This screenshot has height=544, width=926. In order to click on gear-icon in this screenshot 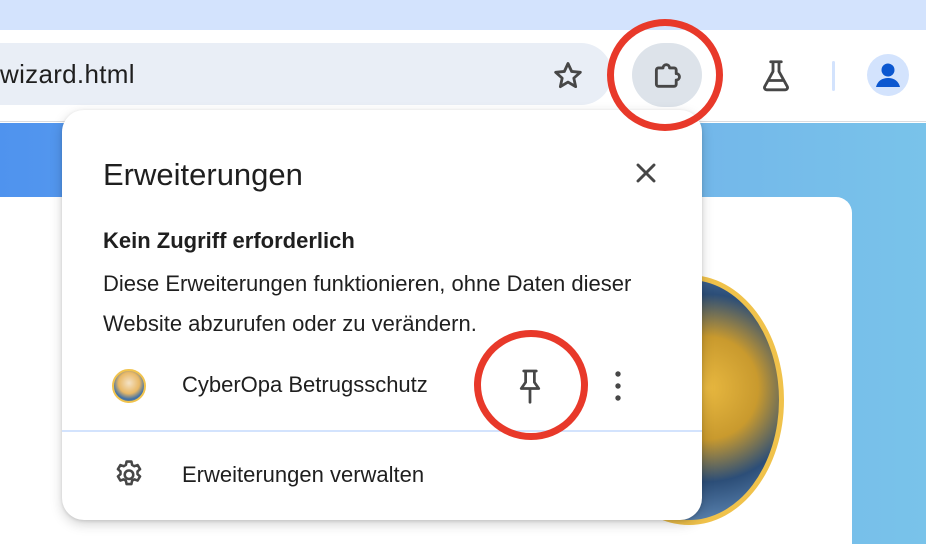, I will do `click(129, 473)`.